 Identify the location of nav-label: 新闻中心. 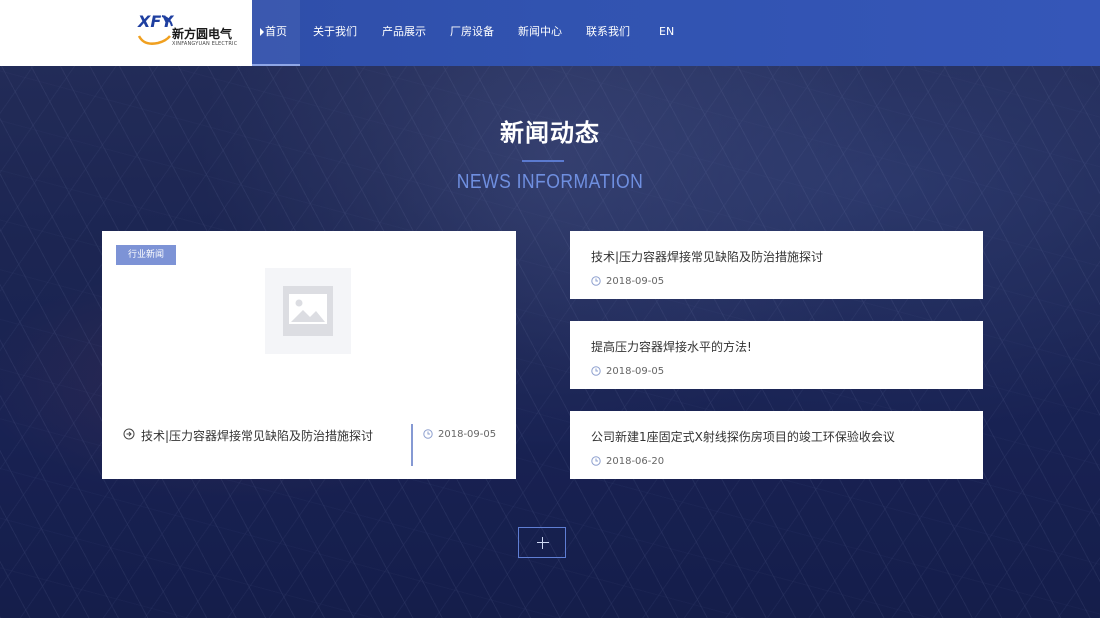
(540, 31).